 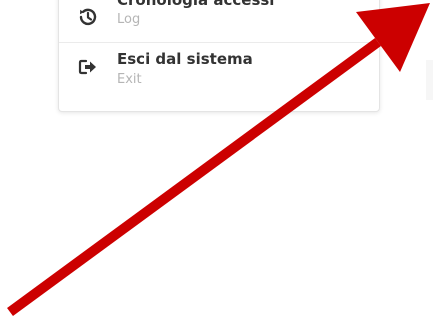 I want to click on menu-item-title: Cronologia accessi, so click(x=196, y=4).